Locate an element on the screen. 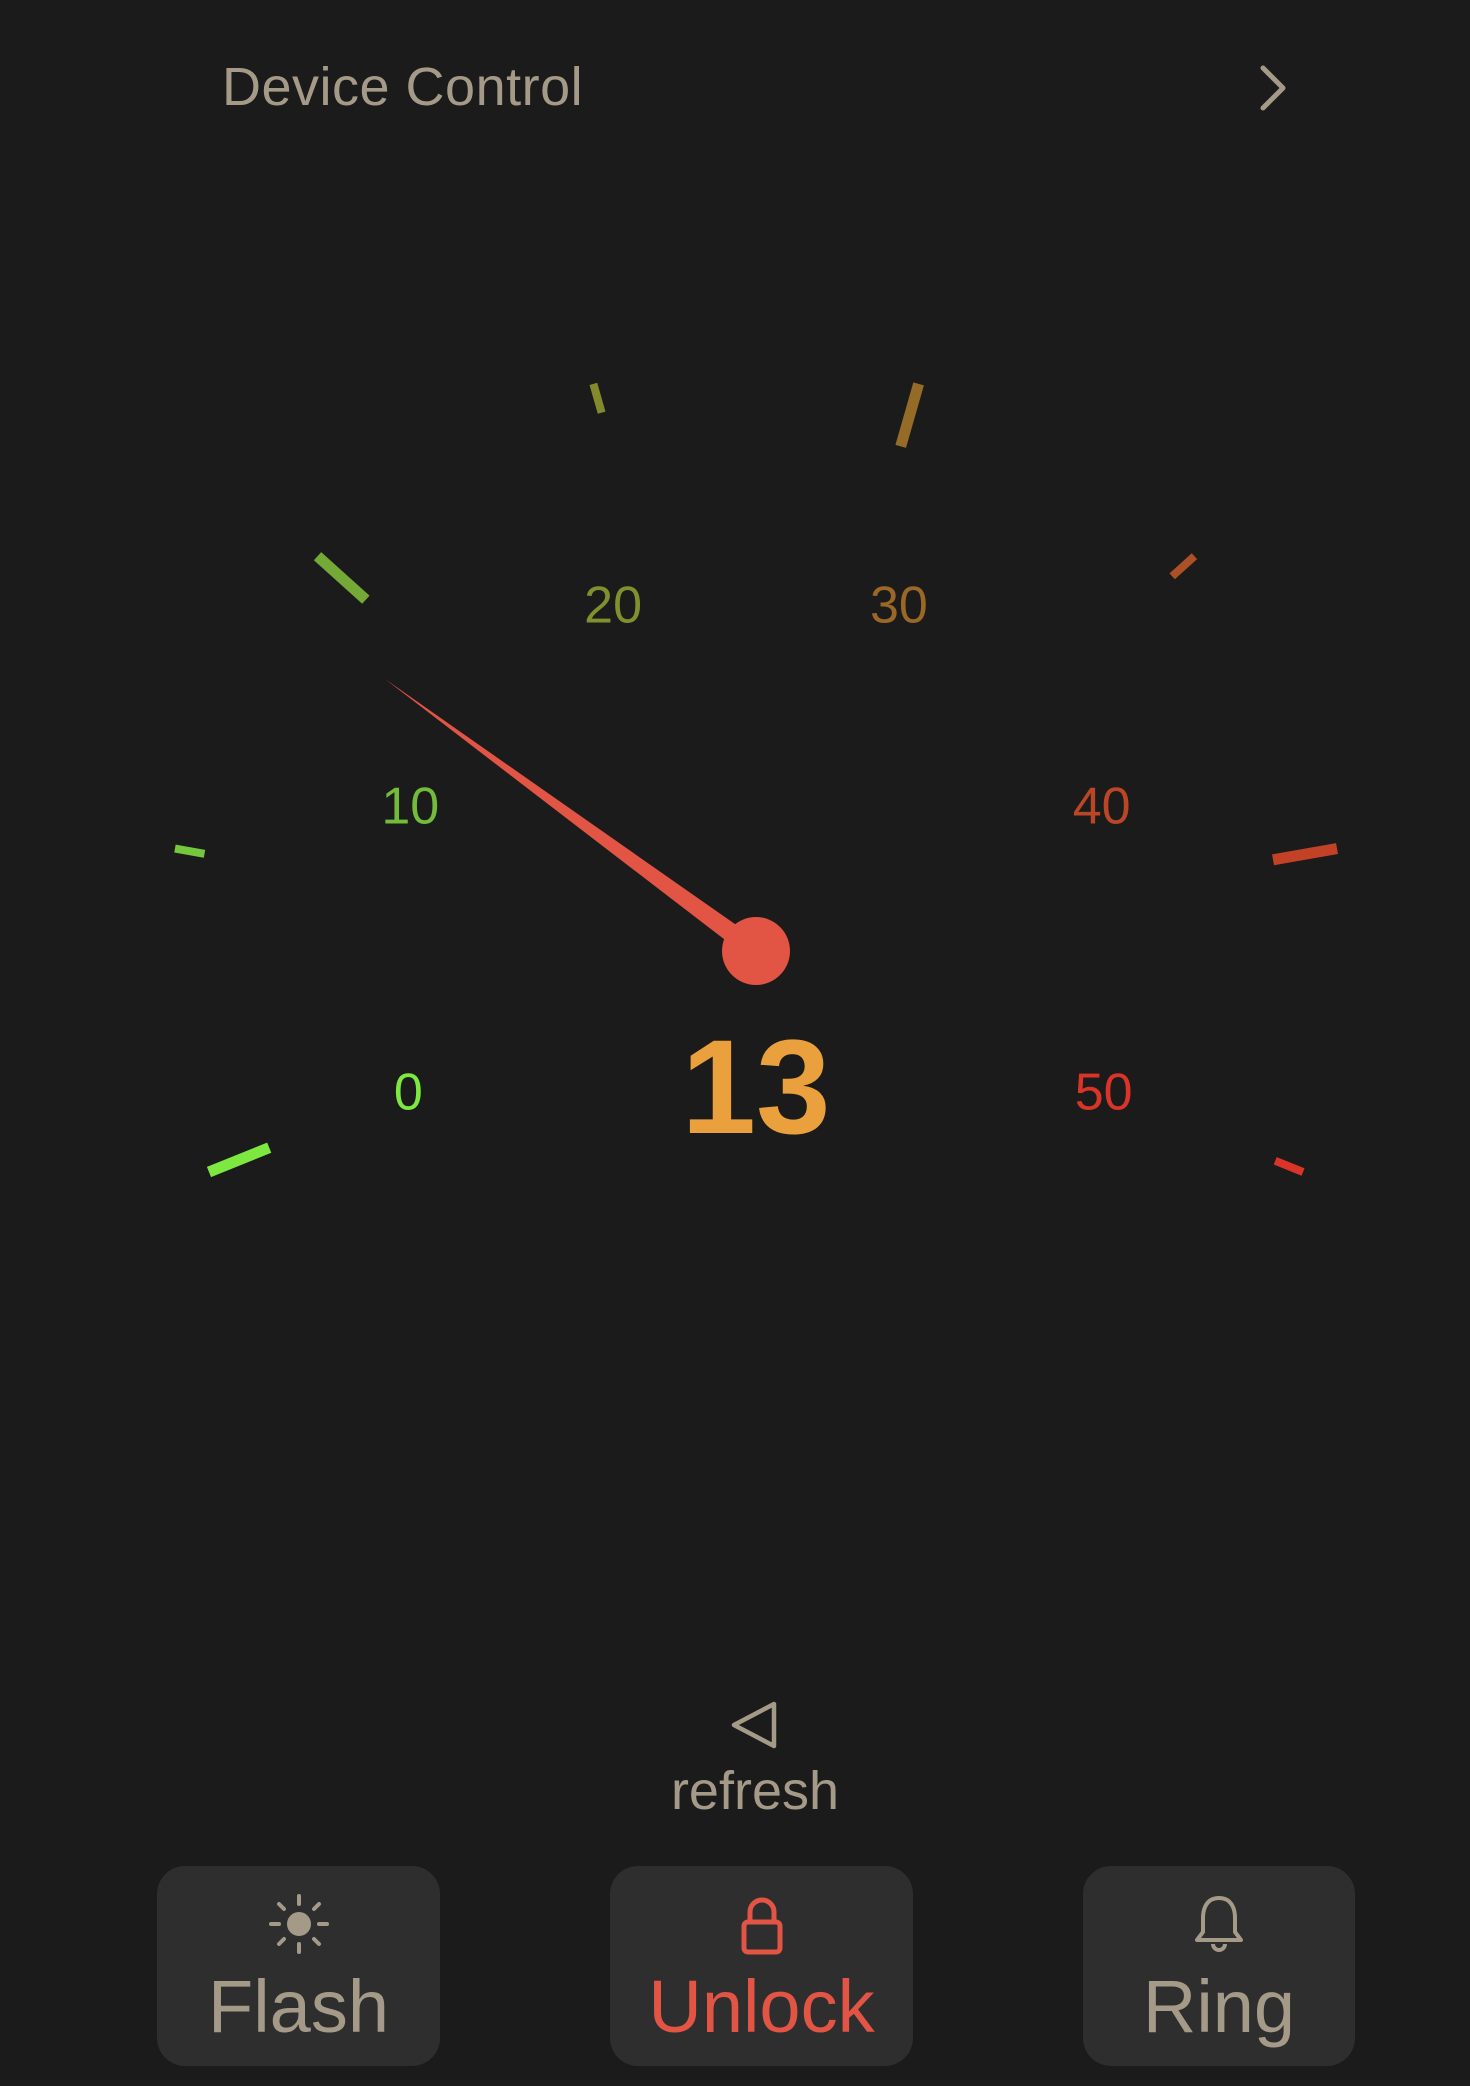 The width and height of the screenshot is (1470, 2086). unlock-label: Unlock is located at coordinates (761, 2006).